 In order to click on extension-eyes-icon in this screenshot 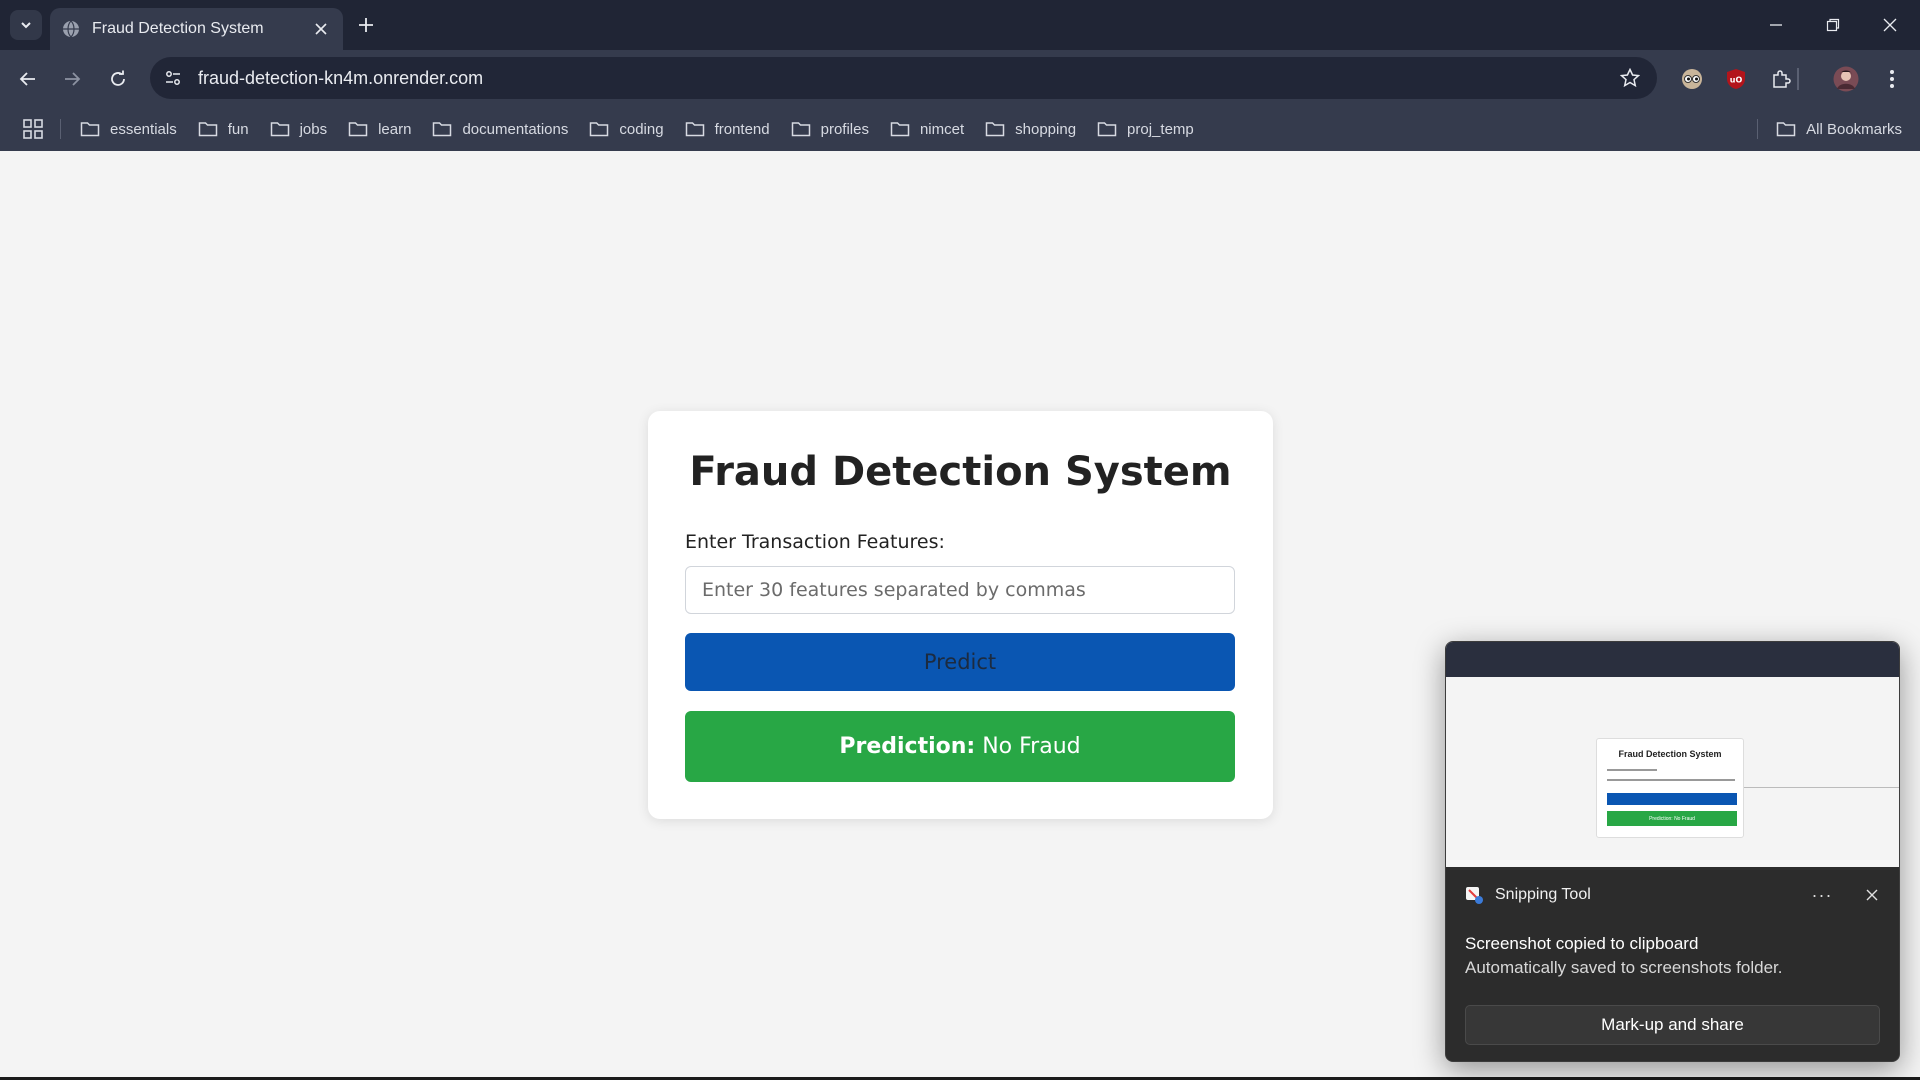, I will do `click(1692, 79)`.